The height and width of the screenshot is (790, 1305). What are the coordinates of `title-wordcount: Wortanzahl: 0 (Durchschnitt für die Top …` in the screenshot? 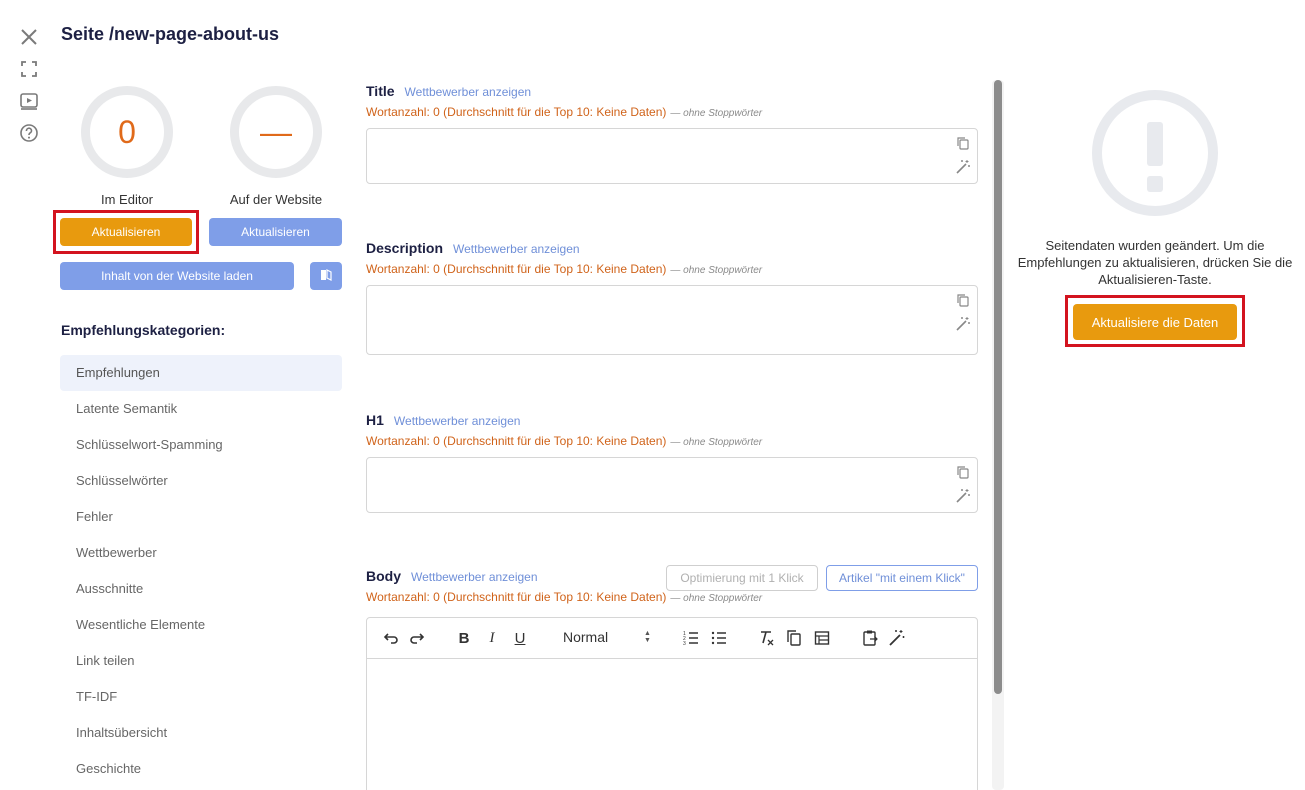 It's located at (672, 112).